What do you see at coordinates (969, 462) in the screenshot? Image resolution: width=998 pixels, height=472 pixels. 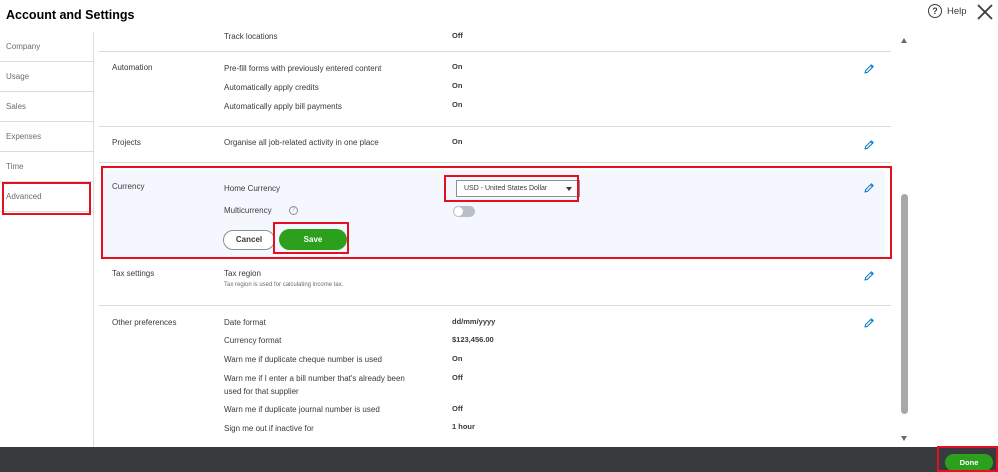 I see `done-button: Done` at bounding box center [969, 462].